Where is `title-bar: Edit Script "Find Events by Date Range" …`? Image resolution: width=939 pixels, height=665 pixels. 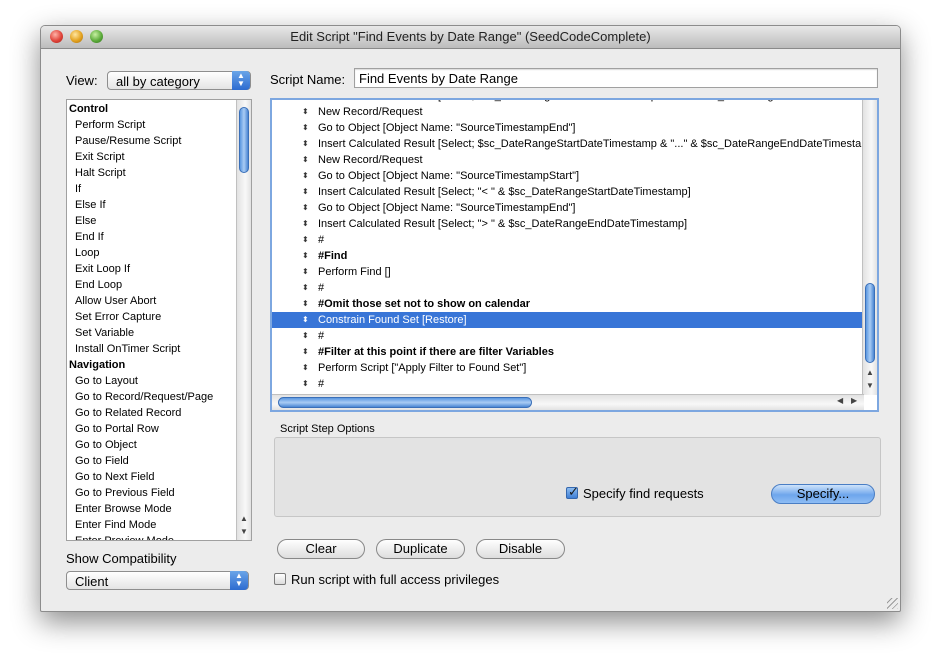 title-bar: Edit Script "Find Events by Date Range" … is located at coordinates (470, 37).